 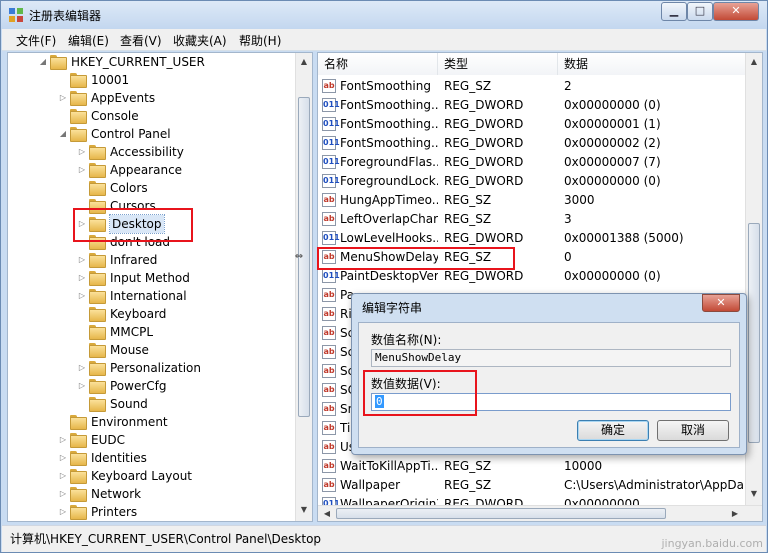 What do you see at coordinates (533, 466) in the screenshot?
I see `value-row: ab WaitToKillAppTi... REG_SZ 10000` at bounding box center [533, 466].